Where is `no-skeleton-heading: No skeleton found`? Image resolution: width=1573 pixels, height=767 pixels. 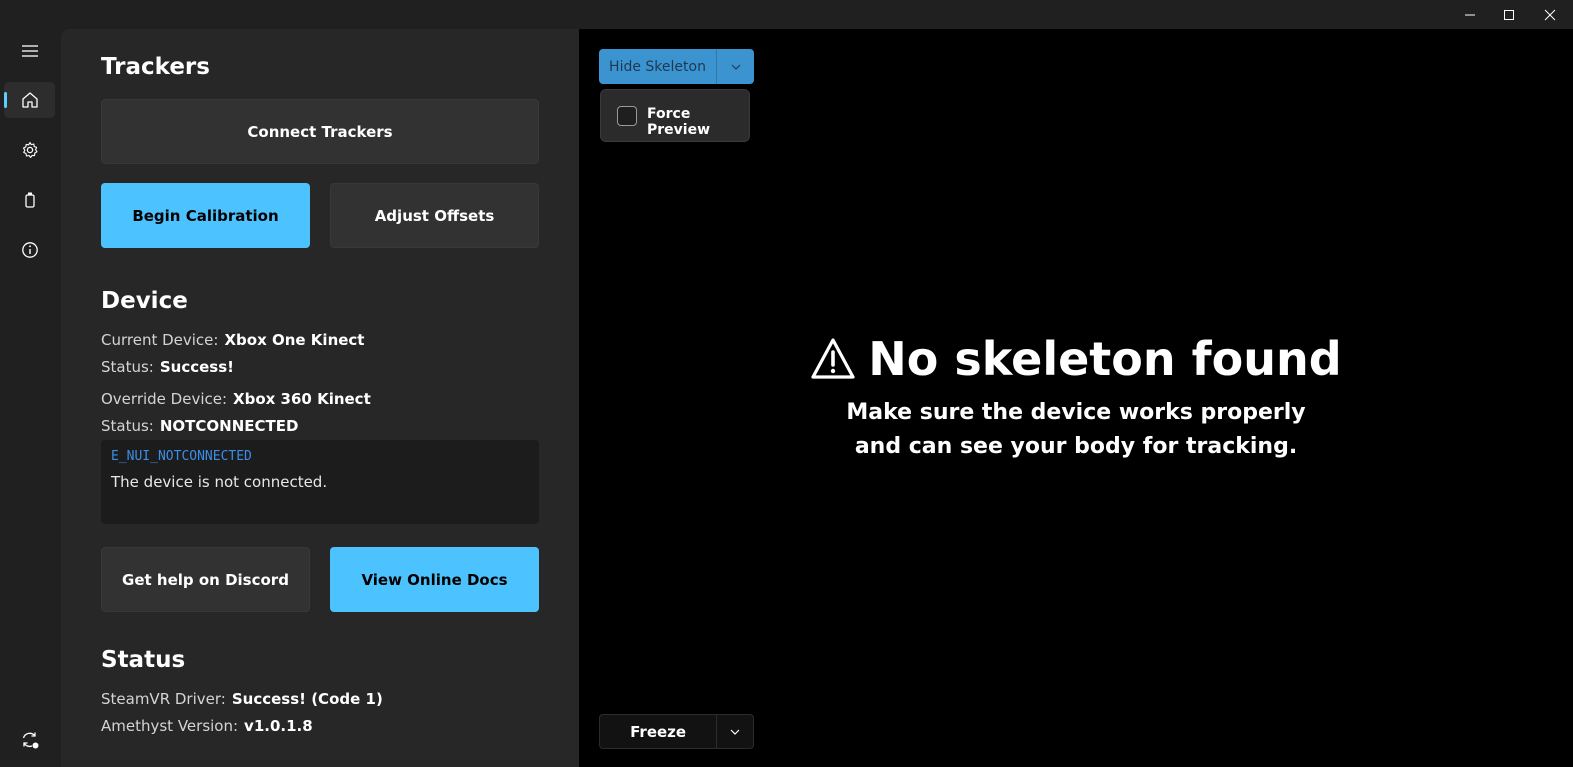
no-skeleton-heading: No skeleton found is located at coordinates (1076, 359).